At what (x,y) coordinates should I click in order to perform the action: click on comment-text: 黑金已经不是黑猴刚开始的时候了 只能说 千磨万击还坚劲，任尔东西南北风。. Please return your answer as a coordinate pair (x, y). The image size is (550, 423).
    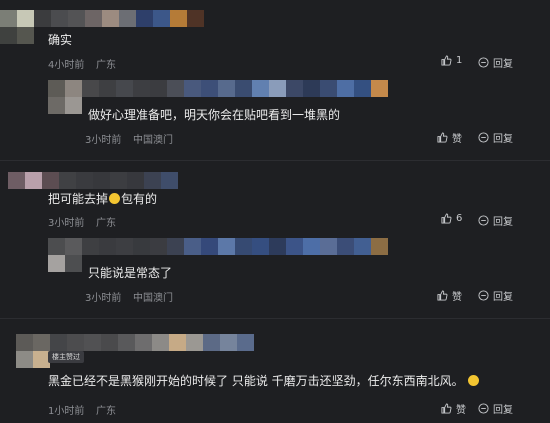
    Looking at the image, I should click on (264, 380).